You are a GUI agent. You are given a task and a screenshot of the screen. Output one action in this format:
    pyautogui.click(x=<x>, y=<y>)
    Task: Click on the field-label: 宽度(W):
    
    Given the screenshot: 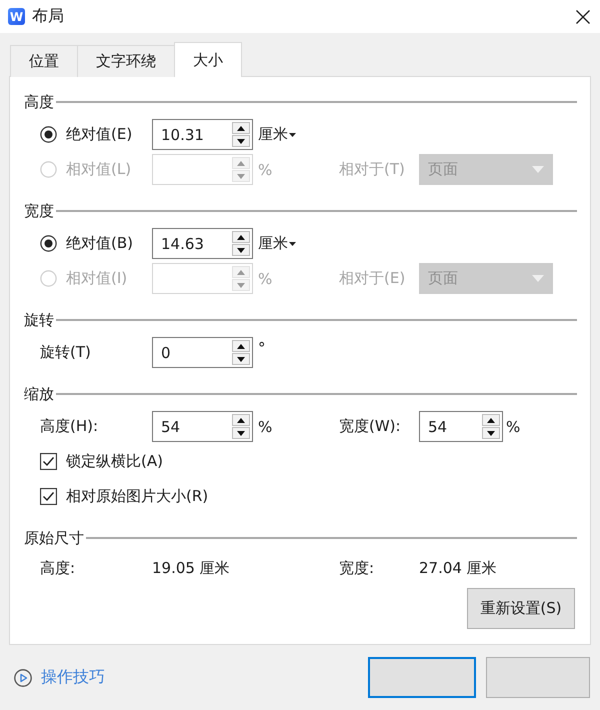 What is the action you would take?
    pyautogui.click(x=370, y=426)
    